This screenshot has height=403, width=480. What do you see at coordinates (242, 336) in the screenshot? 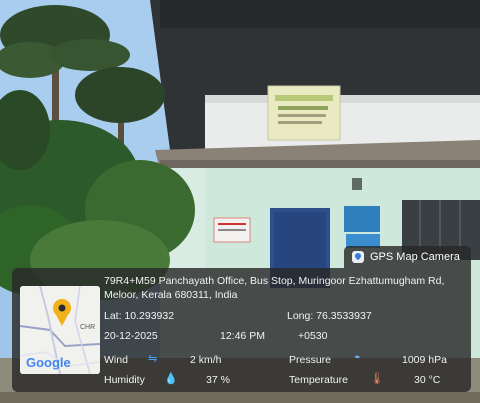
I see `time: 12:46 PM` at bounding box center [242, 336].